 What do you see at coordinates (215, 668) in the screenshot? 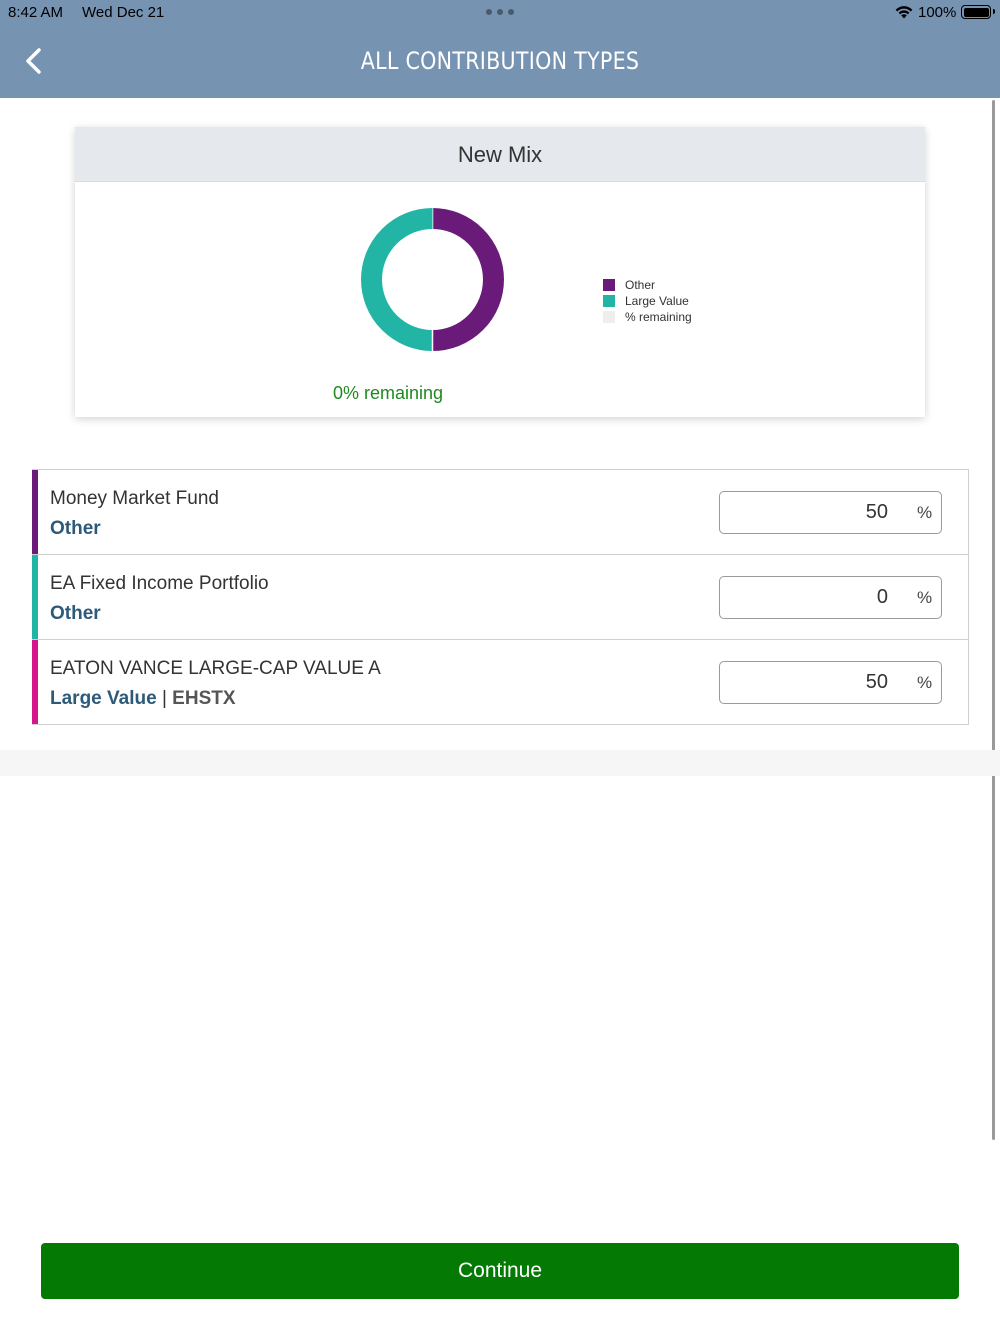
I see `fund-name: EATON VANCE LARGE-CAP VALUE A` at bounding box center [215, 668].